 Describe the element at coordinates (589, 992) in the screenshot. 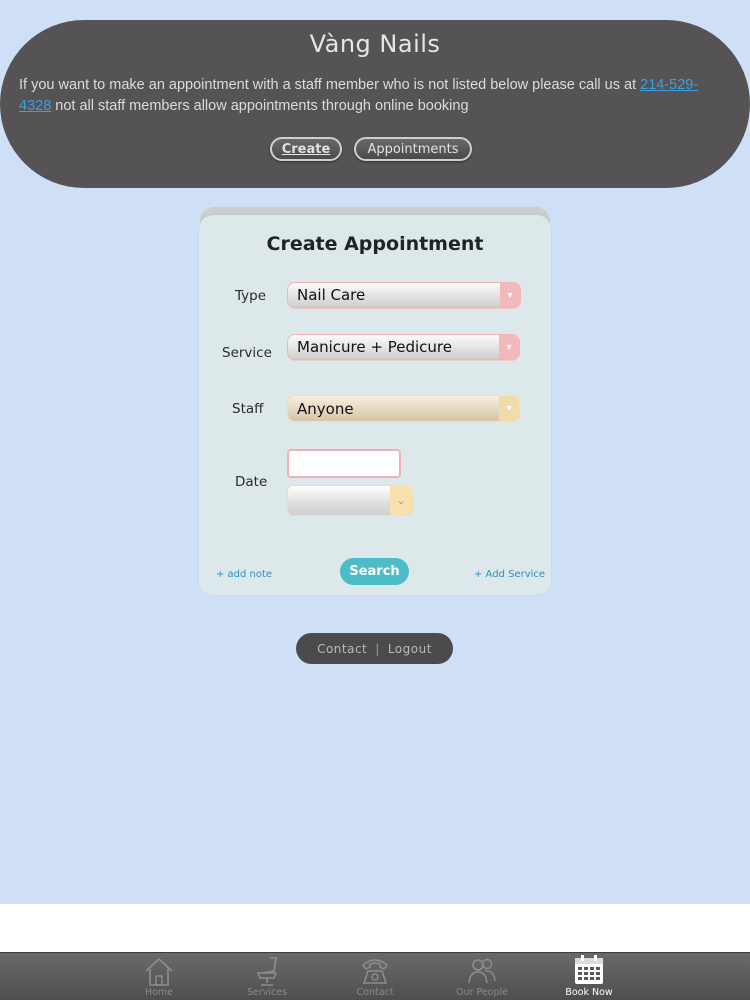

I see `tab-book-now-label: Book Now` at that location.